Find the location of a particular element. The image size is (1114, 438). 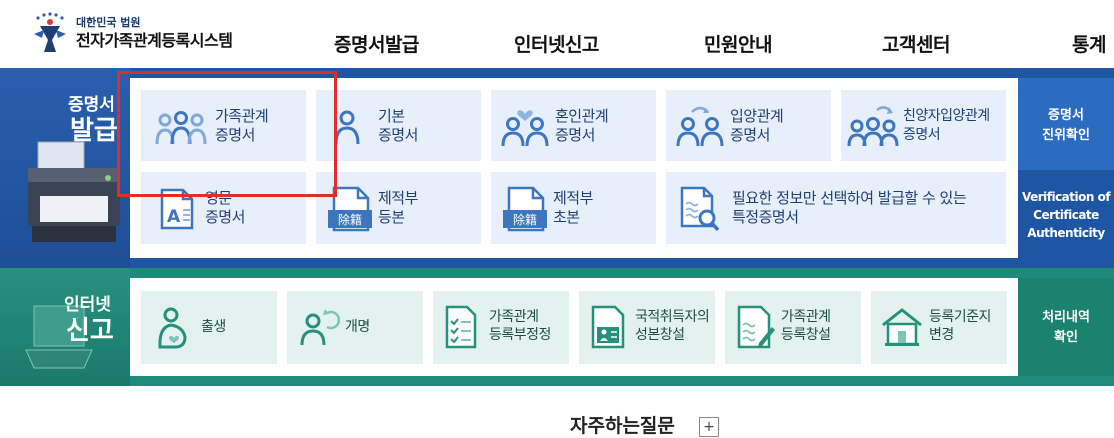

nav-item-guide: 민원안내 is located at coordinates (738, 43).